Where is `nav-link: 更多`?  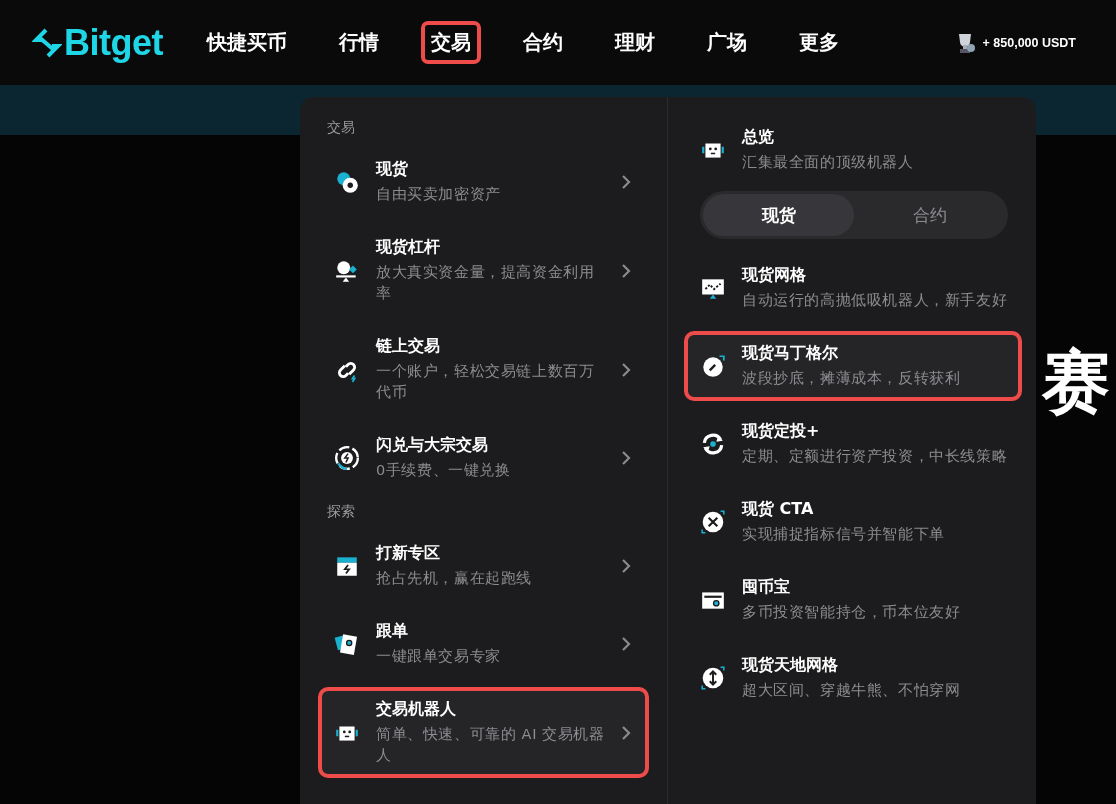 nav-link: 更多 is located at coordinates (819, 42).